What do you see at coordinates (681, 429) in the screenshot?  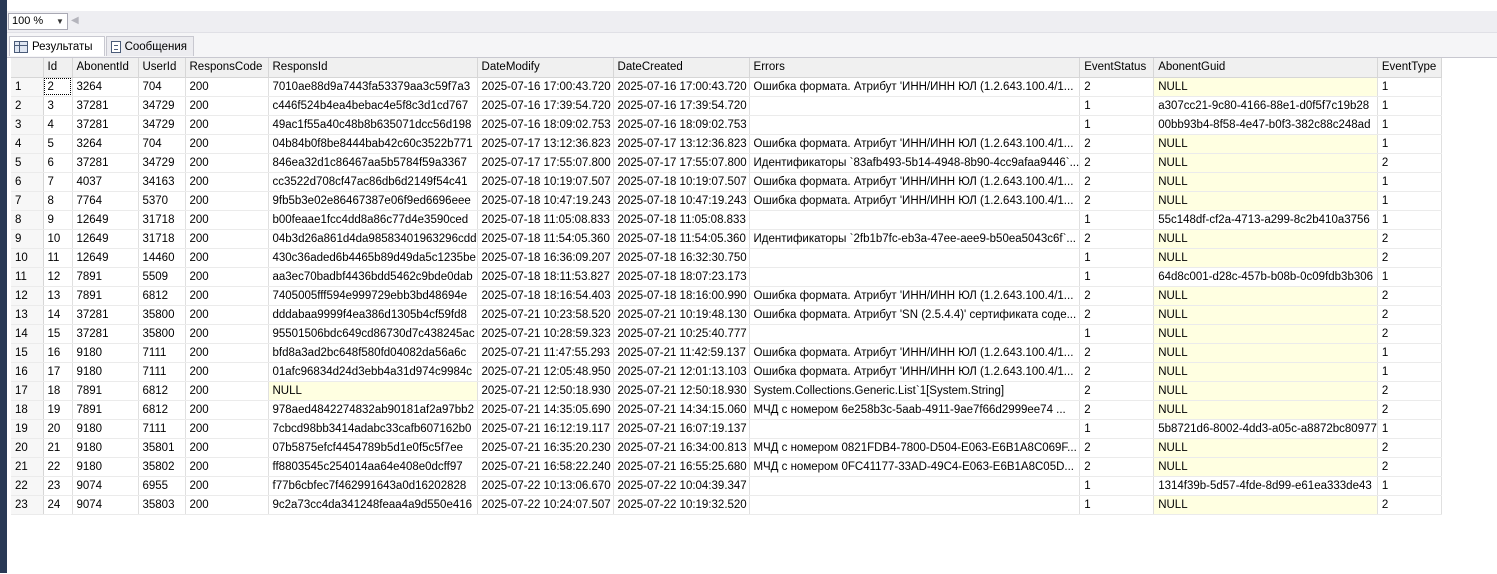 I see `grid-cell: 2025-07-21 16:07:19.137` at bounding box center [681, 429].